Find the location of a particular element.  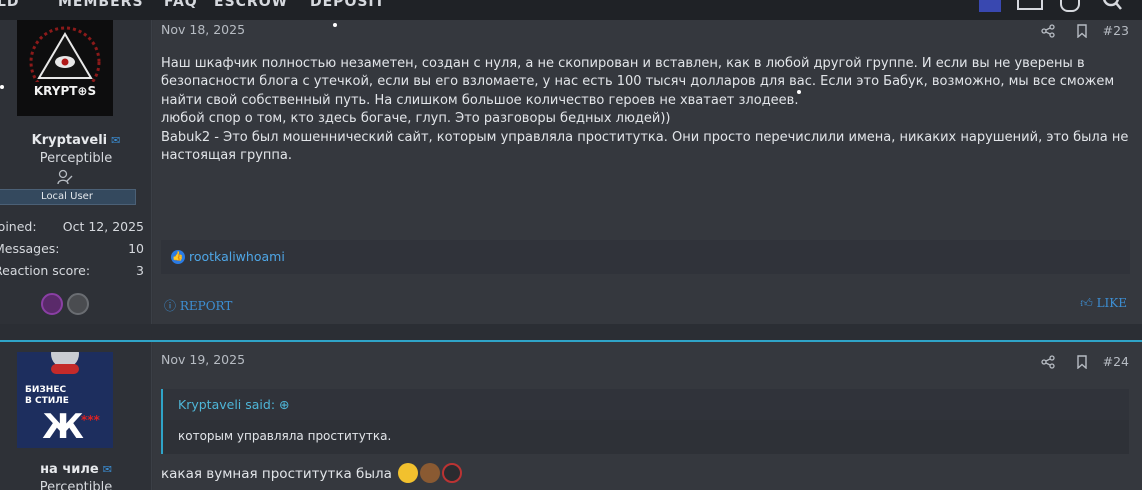

laughing-emoji-icon is located at coordinates (408, 473).